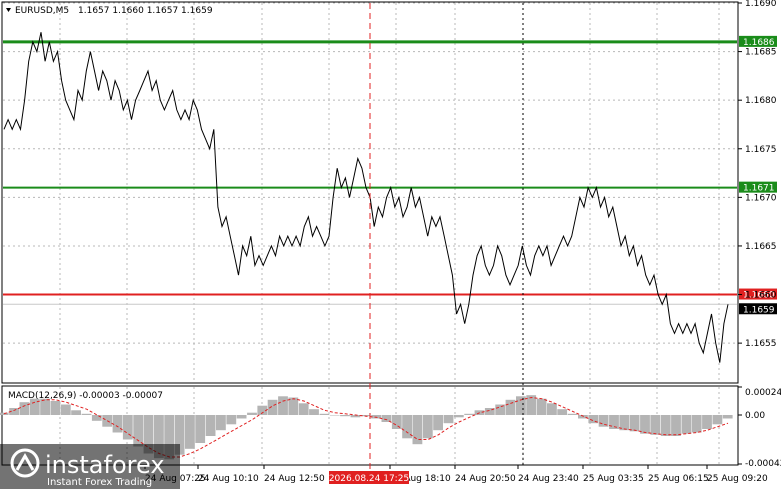 The image size is (781, 489). I want to click on y-tick-label-5: 1.1665, so click(761, 247).